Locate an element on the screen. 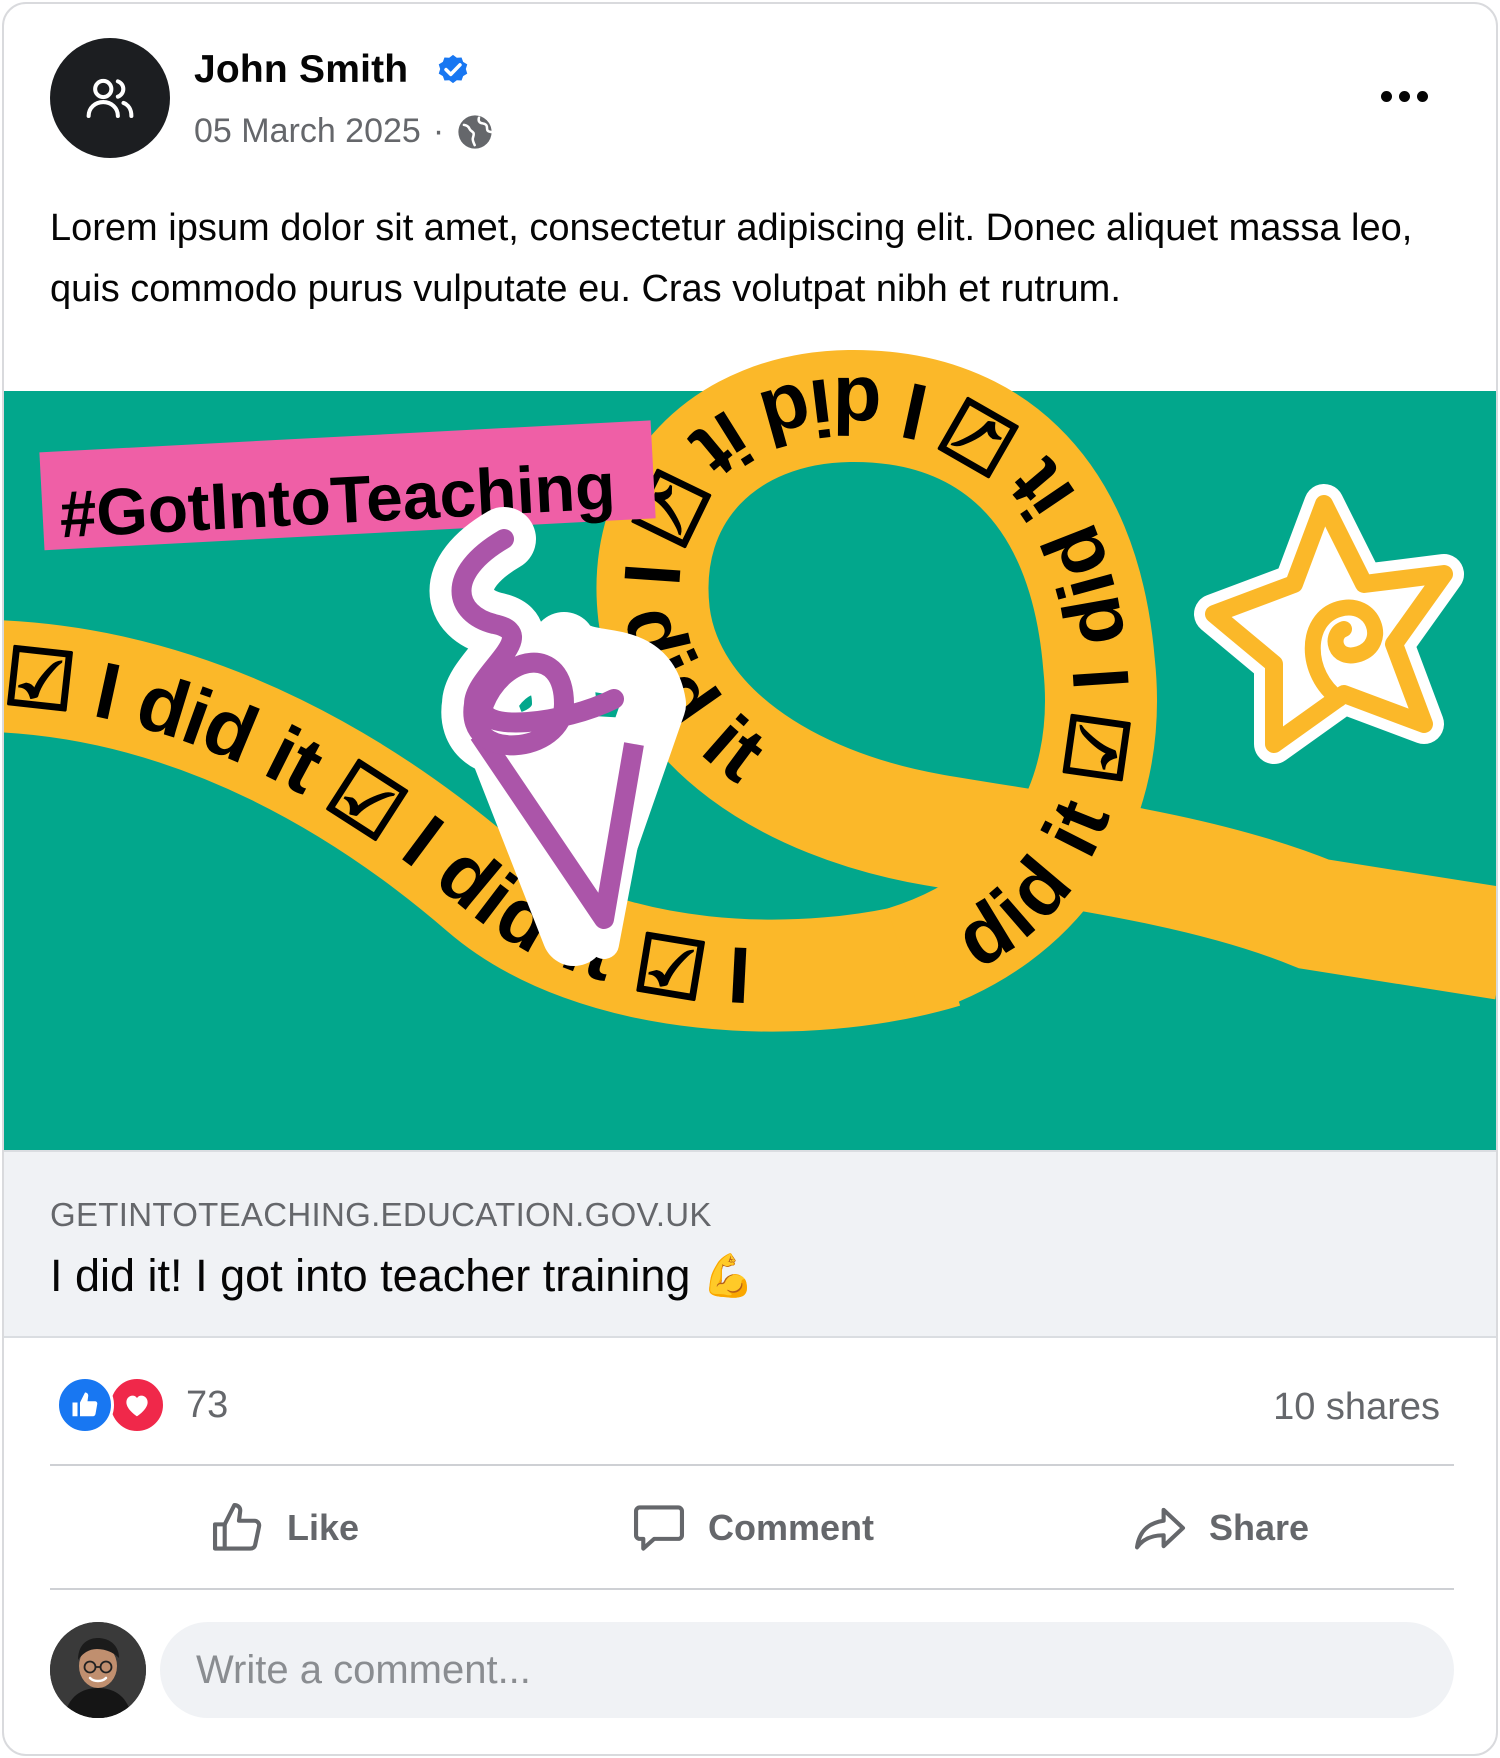 The image size is (1500, 1758). share-button: Share is located at coordinates (1220, 1528).